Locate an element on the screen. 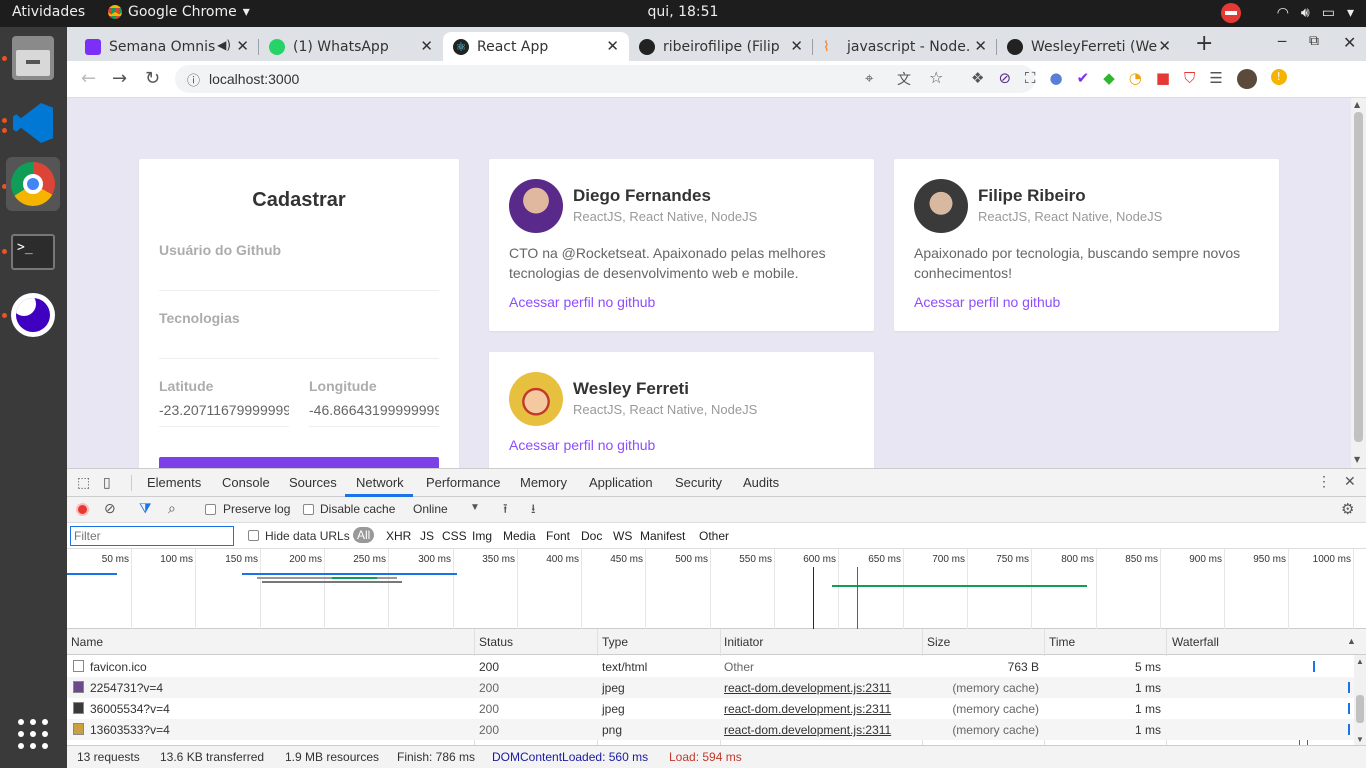  filter-icon: ⧩ is located at coordinates (145, 508).